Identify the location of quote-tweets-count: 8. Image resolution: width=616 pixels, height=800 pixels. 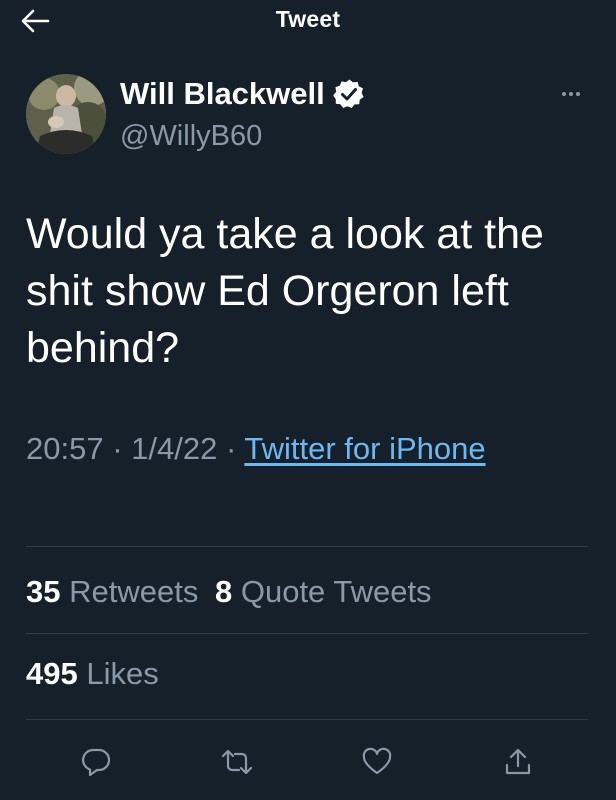
(223, 591).